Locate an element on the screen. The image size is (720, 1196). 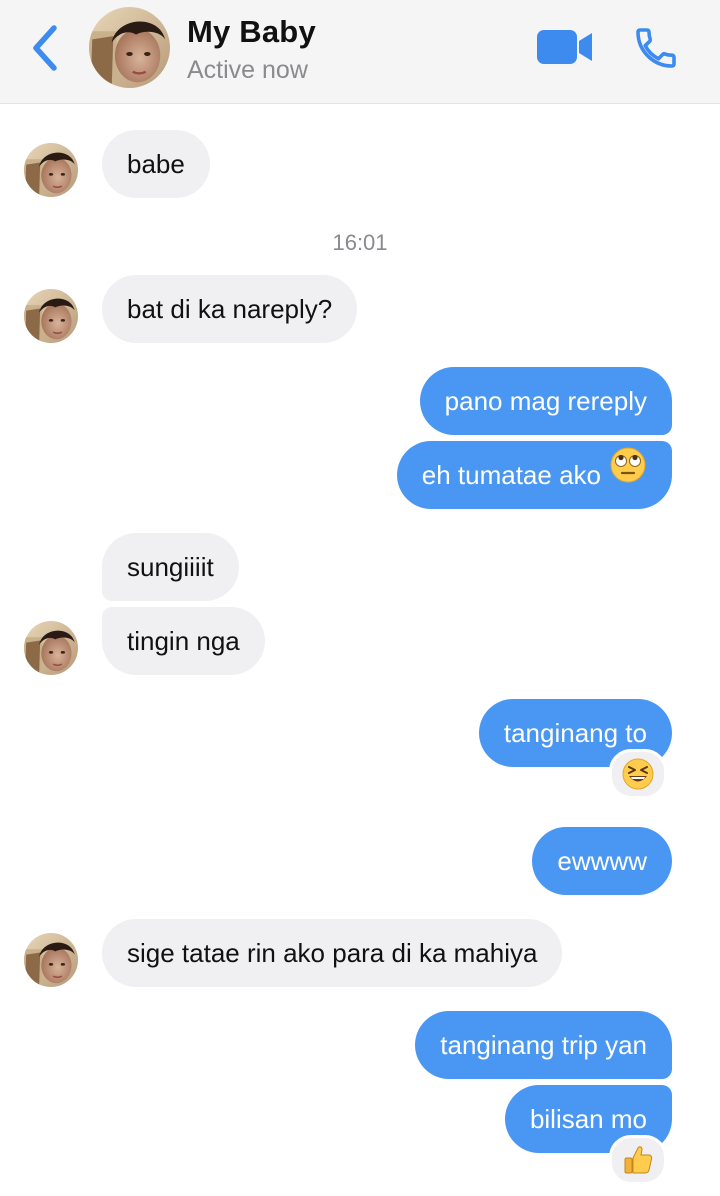
incoming-message: bat di ka nareply? is located at coordinates (230, 309).